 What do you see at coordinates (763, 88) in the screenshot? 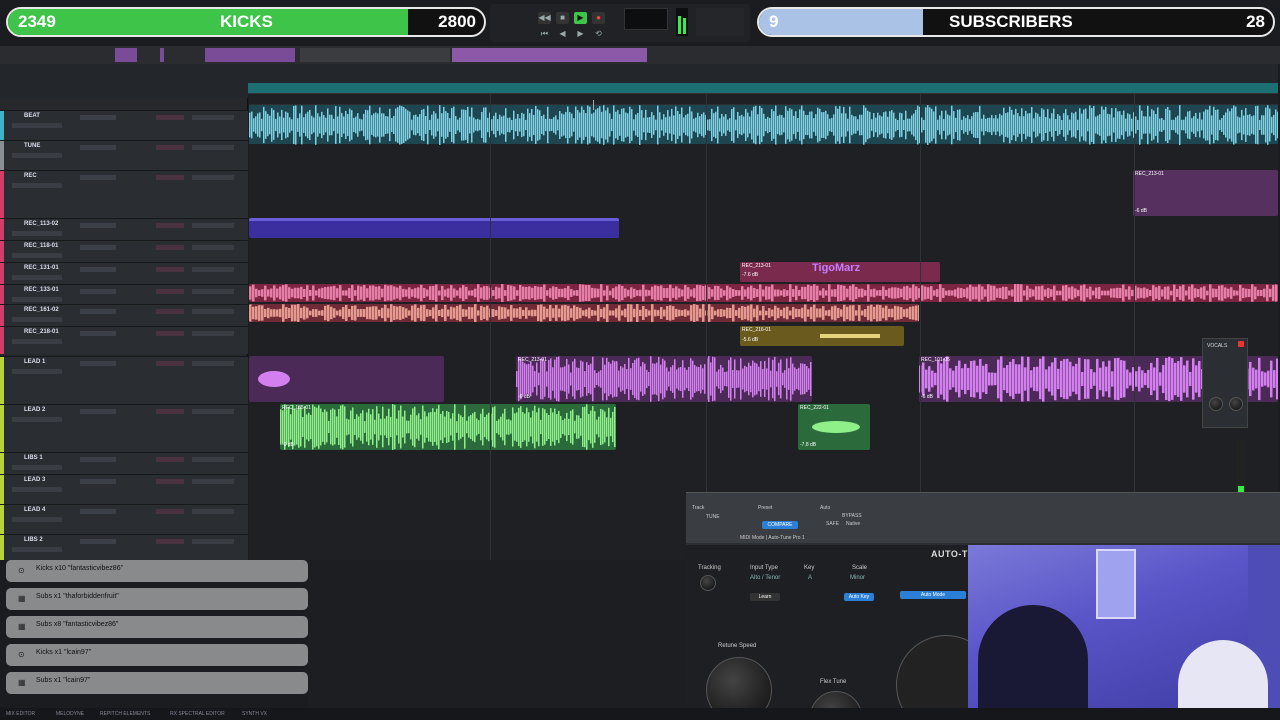
I see `tempo-track` at bounding box center [763, 88].